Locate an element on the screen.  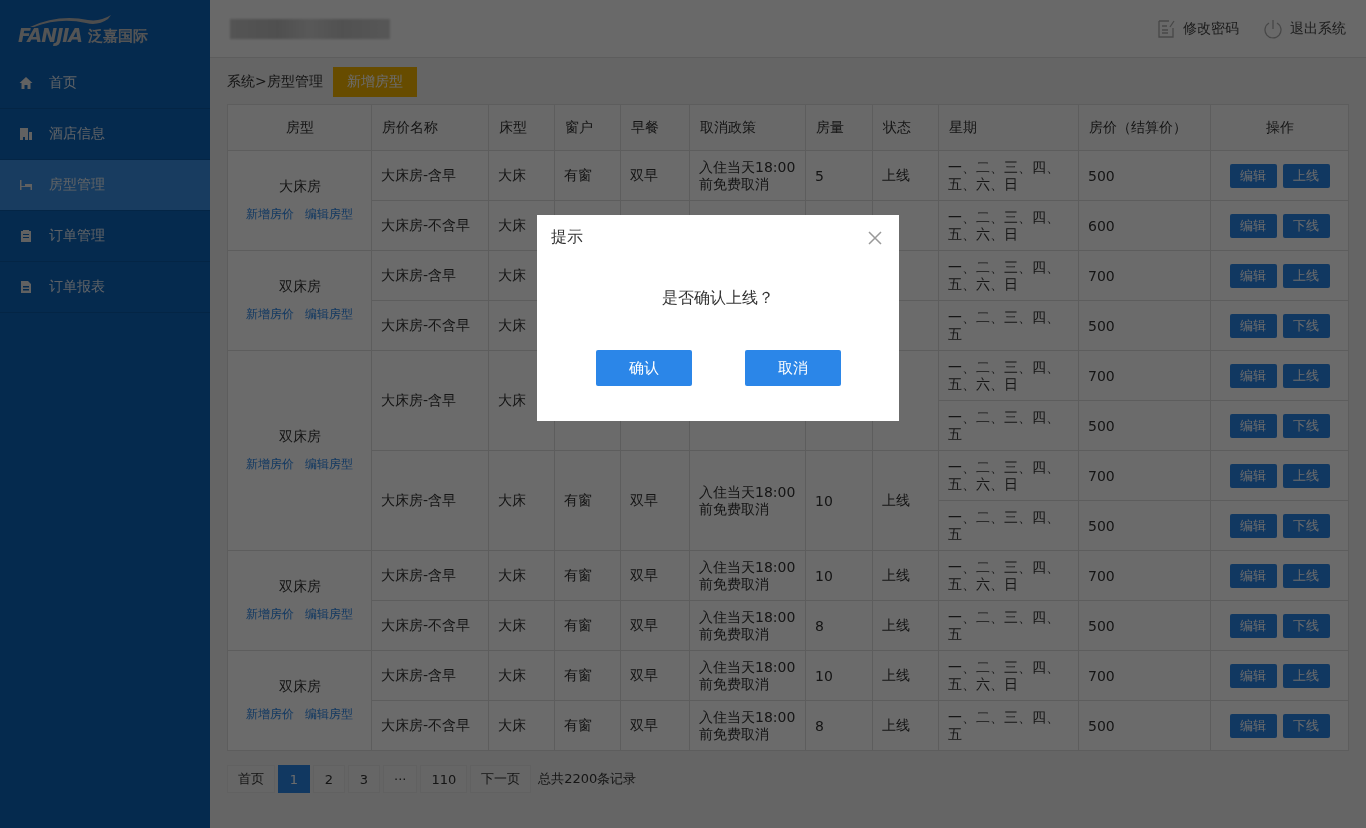
sidebar-item: 首页 is located at coordinates (105, 83).